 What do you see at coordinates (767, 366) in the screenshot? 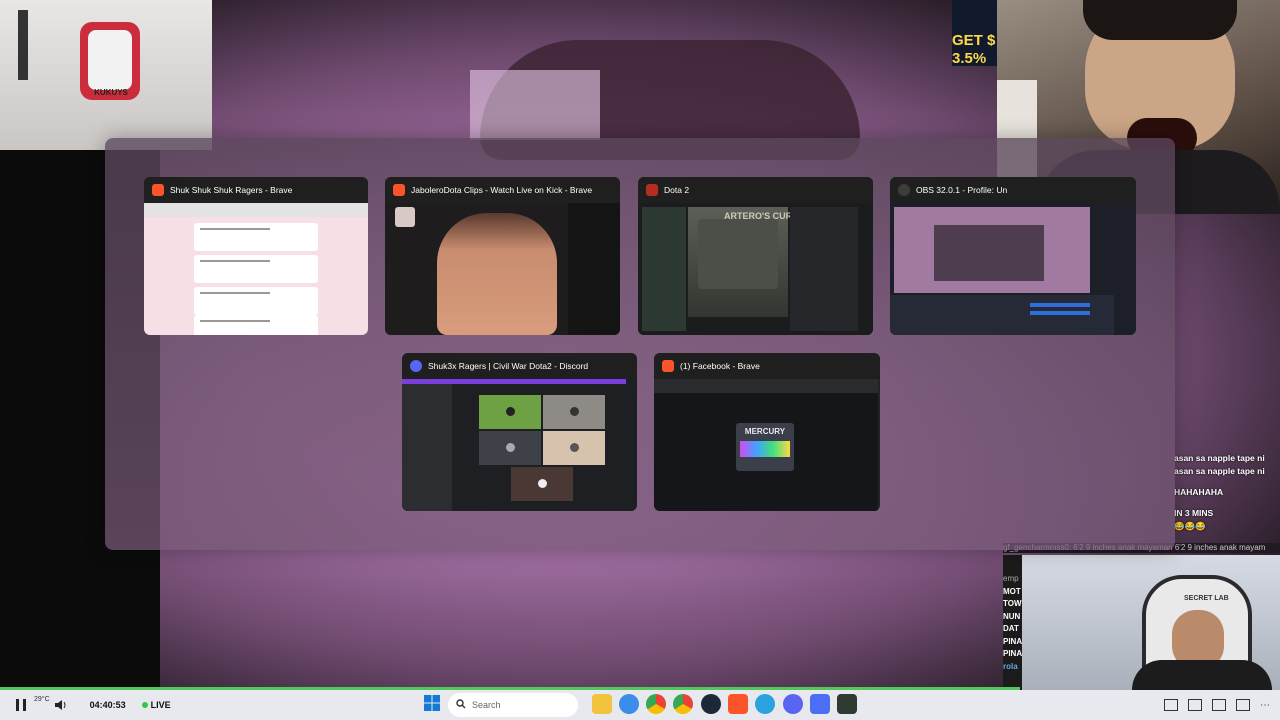
I see `thumb-header: (1) Facebook - Brave` at bounding box center [767, 366].